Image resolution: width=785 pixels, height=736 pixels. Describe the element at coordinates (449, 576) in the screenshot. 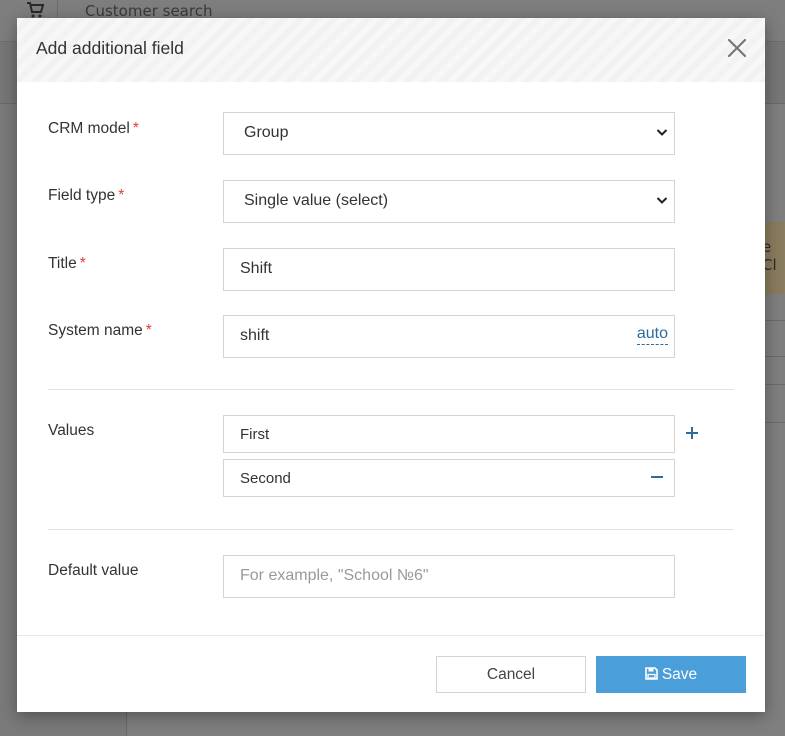

I see `default-value-input: For example, "School №6"` at that location.